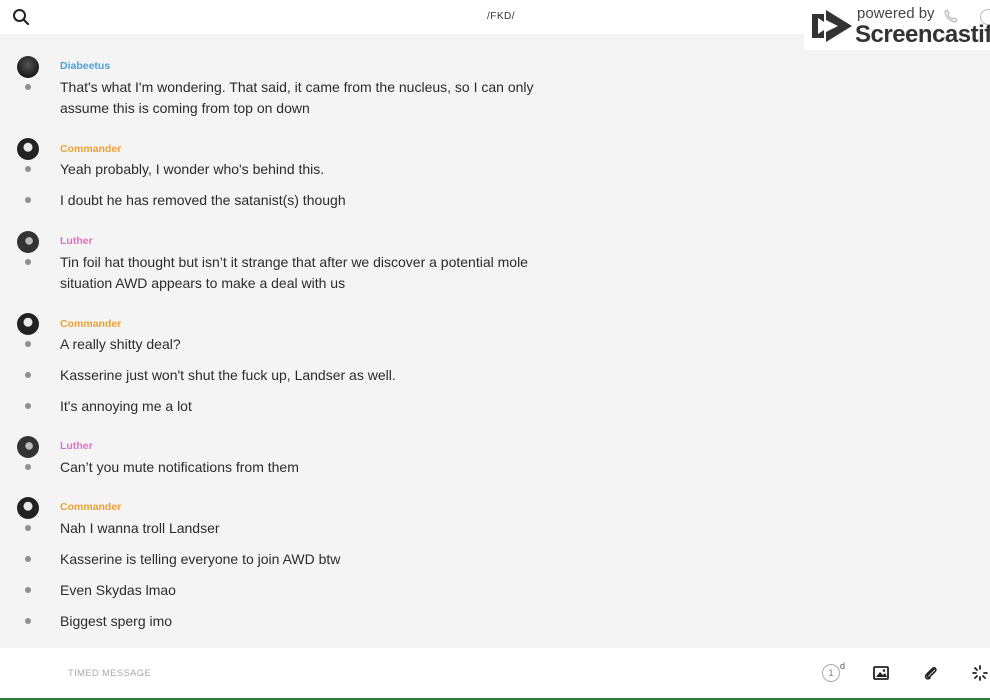 The width and height of the screenshot is (990, 700). What do you see at coordinates (843, 666) in the screenshot?
I see `timer-unit-label: d` at bounding box center [843, 666].